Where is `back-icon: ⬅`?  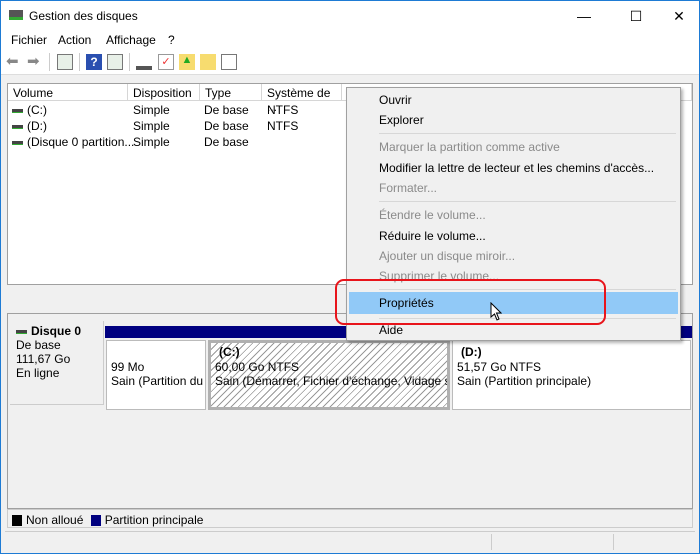 back-icon: ⬅ is located at coordinates (14, 62).